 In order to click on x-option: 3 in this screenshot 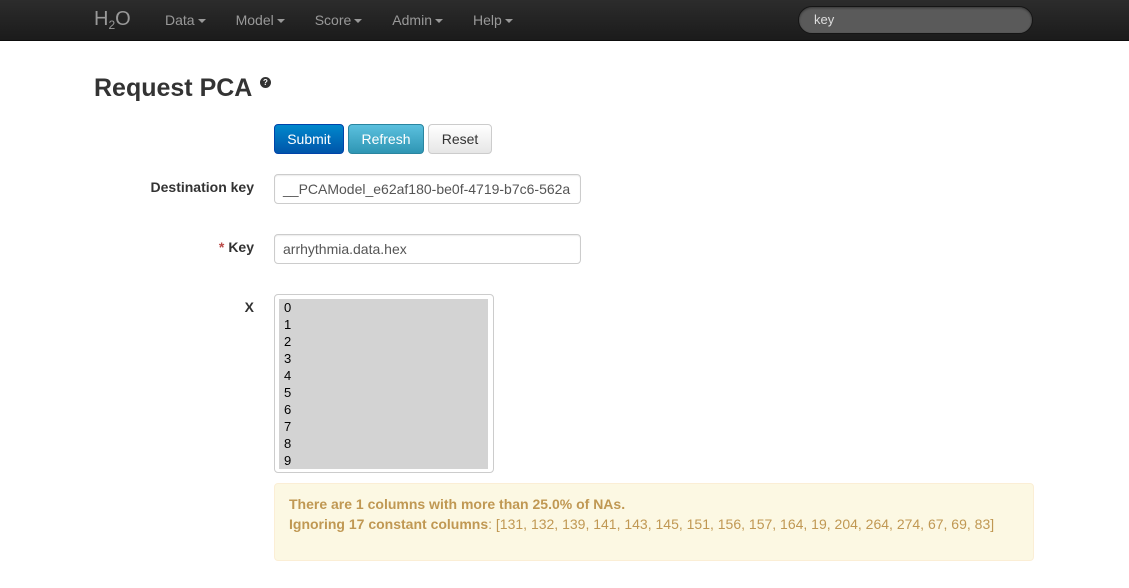, I will do `click(383, 358)`.